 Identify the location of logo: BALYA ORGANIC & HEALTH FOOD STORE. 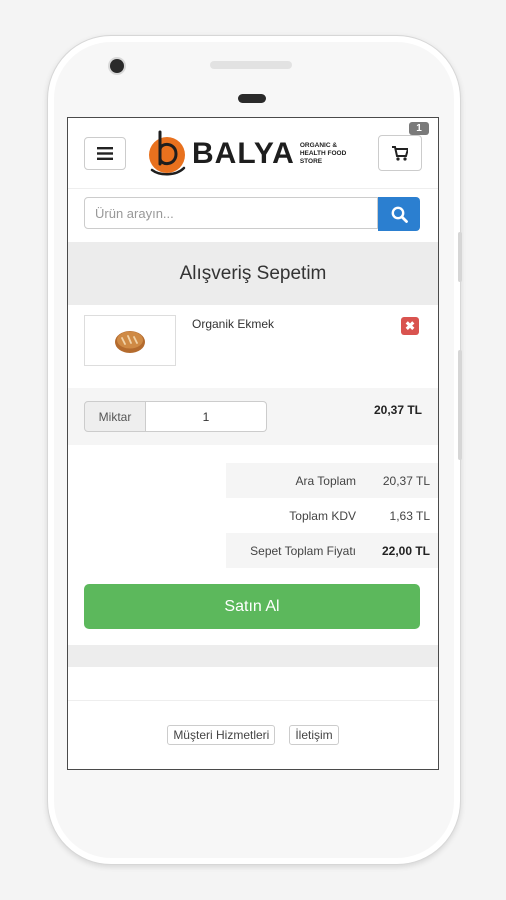
(253, 154).